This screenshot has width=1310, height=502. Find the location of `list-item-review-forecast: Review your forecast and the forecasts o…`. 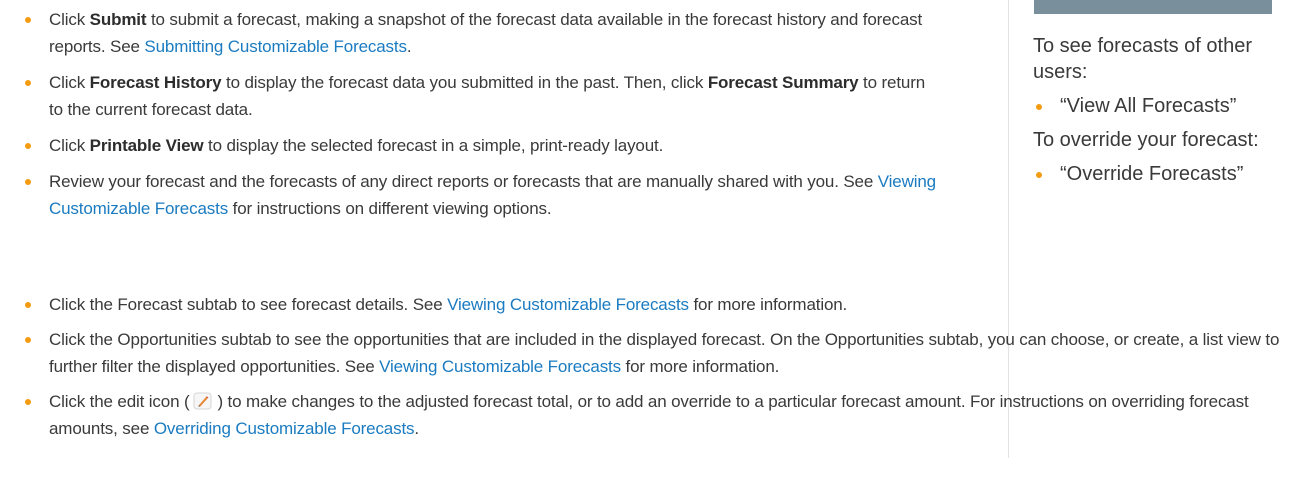

list-item-review-forecast: Review your forecast and the forecasts o… is located at coordinates (470, 195).